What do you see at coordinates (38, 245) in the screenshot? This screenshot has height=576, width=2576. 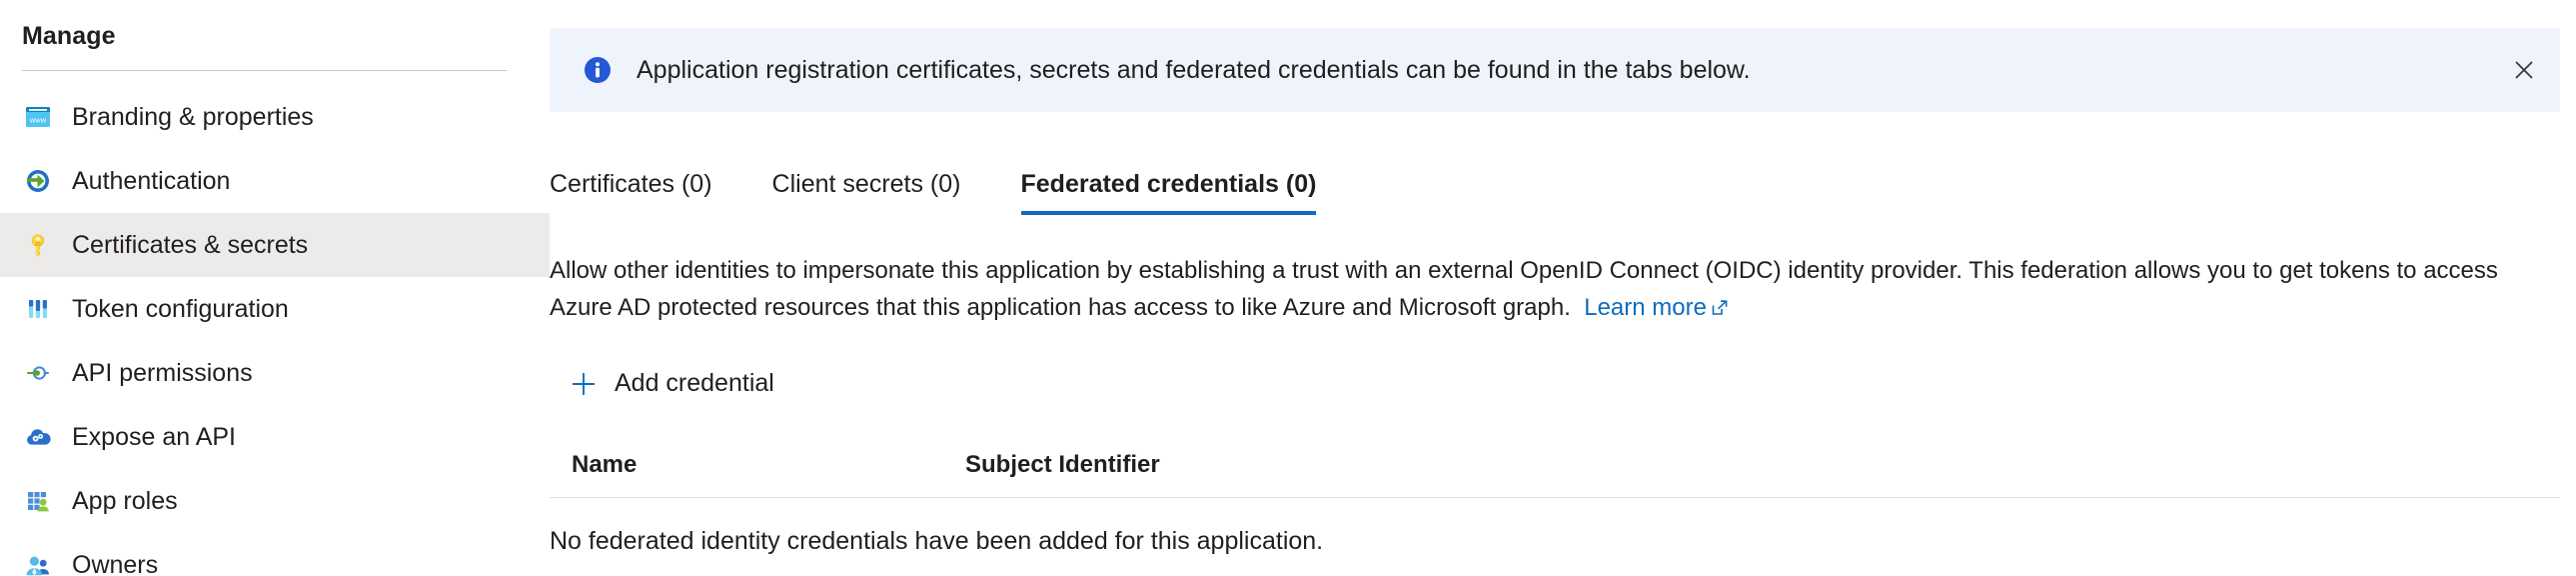 I see `key-icon` at bounding box center [38, 245].